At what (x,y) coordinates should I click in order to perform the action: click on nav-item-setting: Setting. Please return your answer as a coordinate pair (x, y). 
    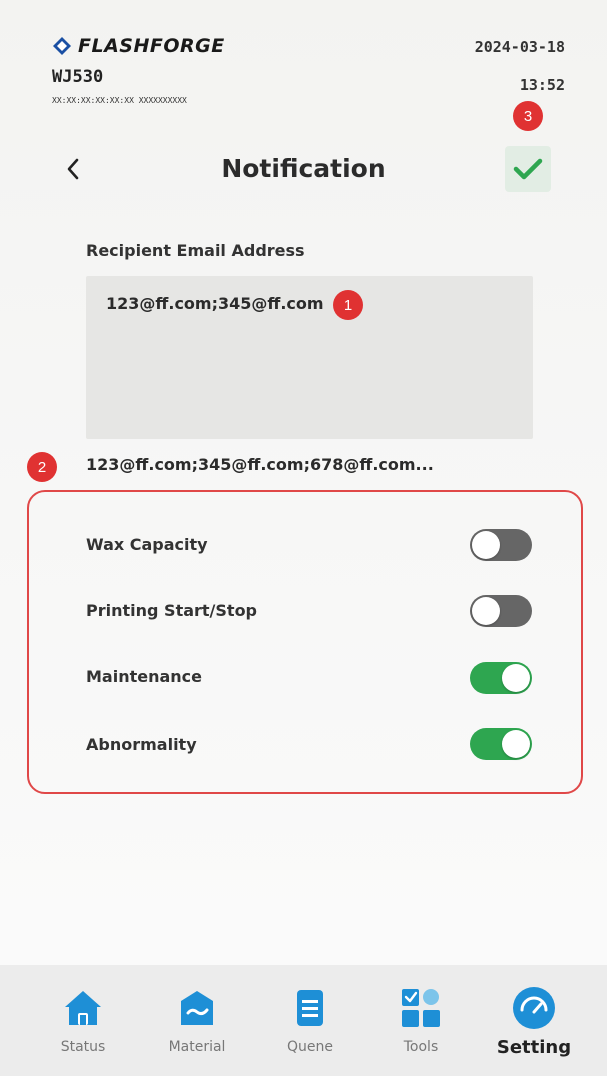
    Looking at the image, I should click on (534, 1020).